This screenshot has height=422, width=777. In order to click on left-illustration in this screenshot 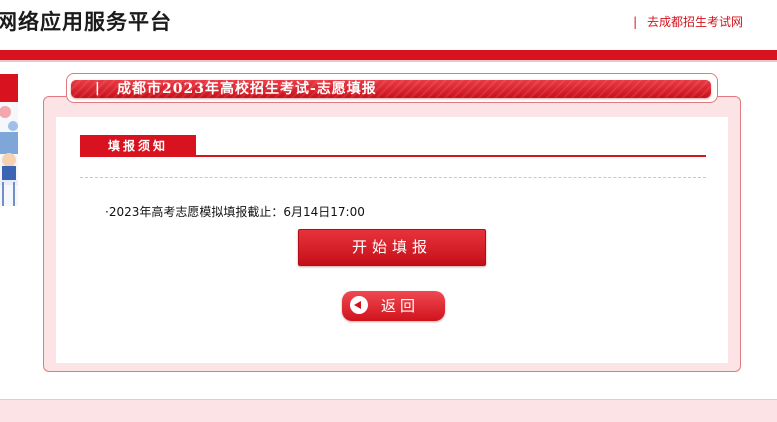, I will do `click(9, 154)`.